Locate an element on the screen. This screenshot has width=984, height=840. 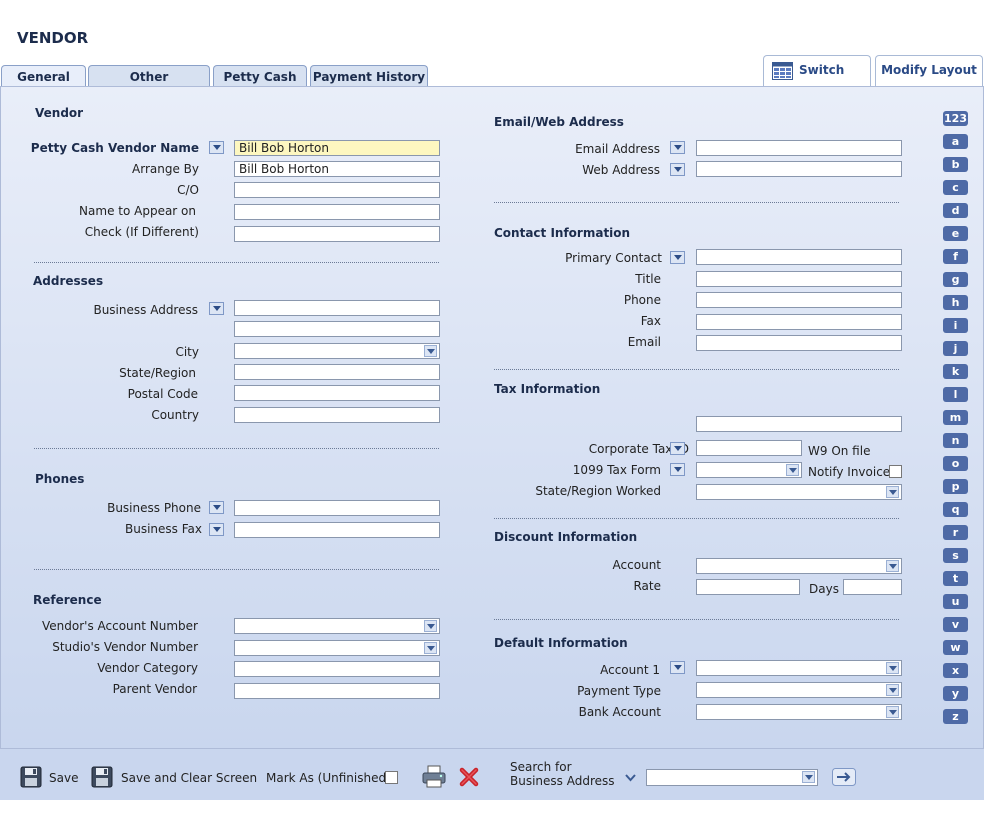
alpha-index-j: j is located at coordinates (955, 348).